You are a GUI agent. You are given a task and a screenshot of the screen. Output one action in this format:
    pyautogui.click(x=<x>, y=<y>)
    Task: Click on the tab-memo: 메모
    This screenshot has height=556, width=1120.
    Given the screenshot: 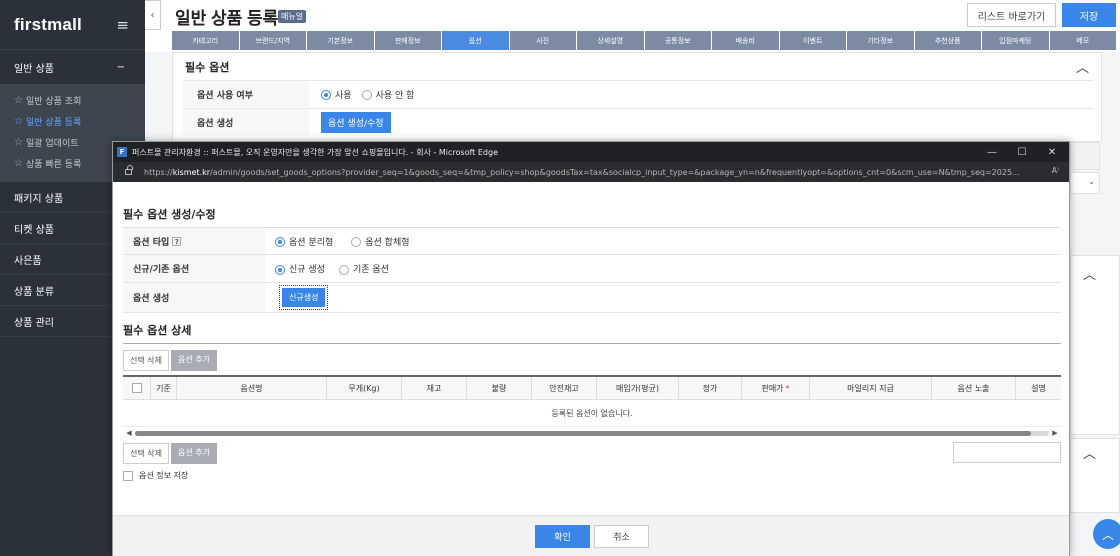 What is the action you would take?
    pyautogui.click(x=1083, y=40)
    